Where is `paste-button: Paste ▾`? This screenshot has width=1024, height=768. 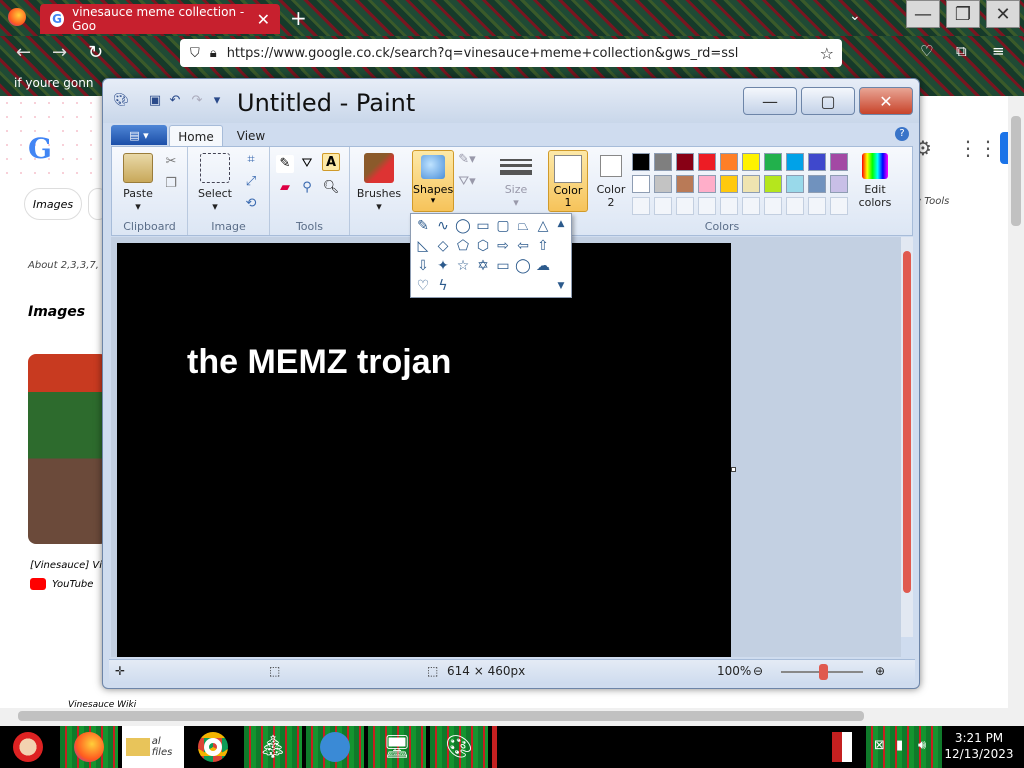 paste-button: Paste ▾ is located at coordinates (138, 183).